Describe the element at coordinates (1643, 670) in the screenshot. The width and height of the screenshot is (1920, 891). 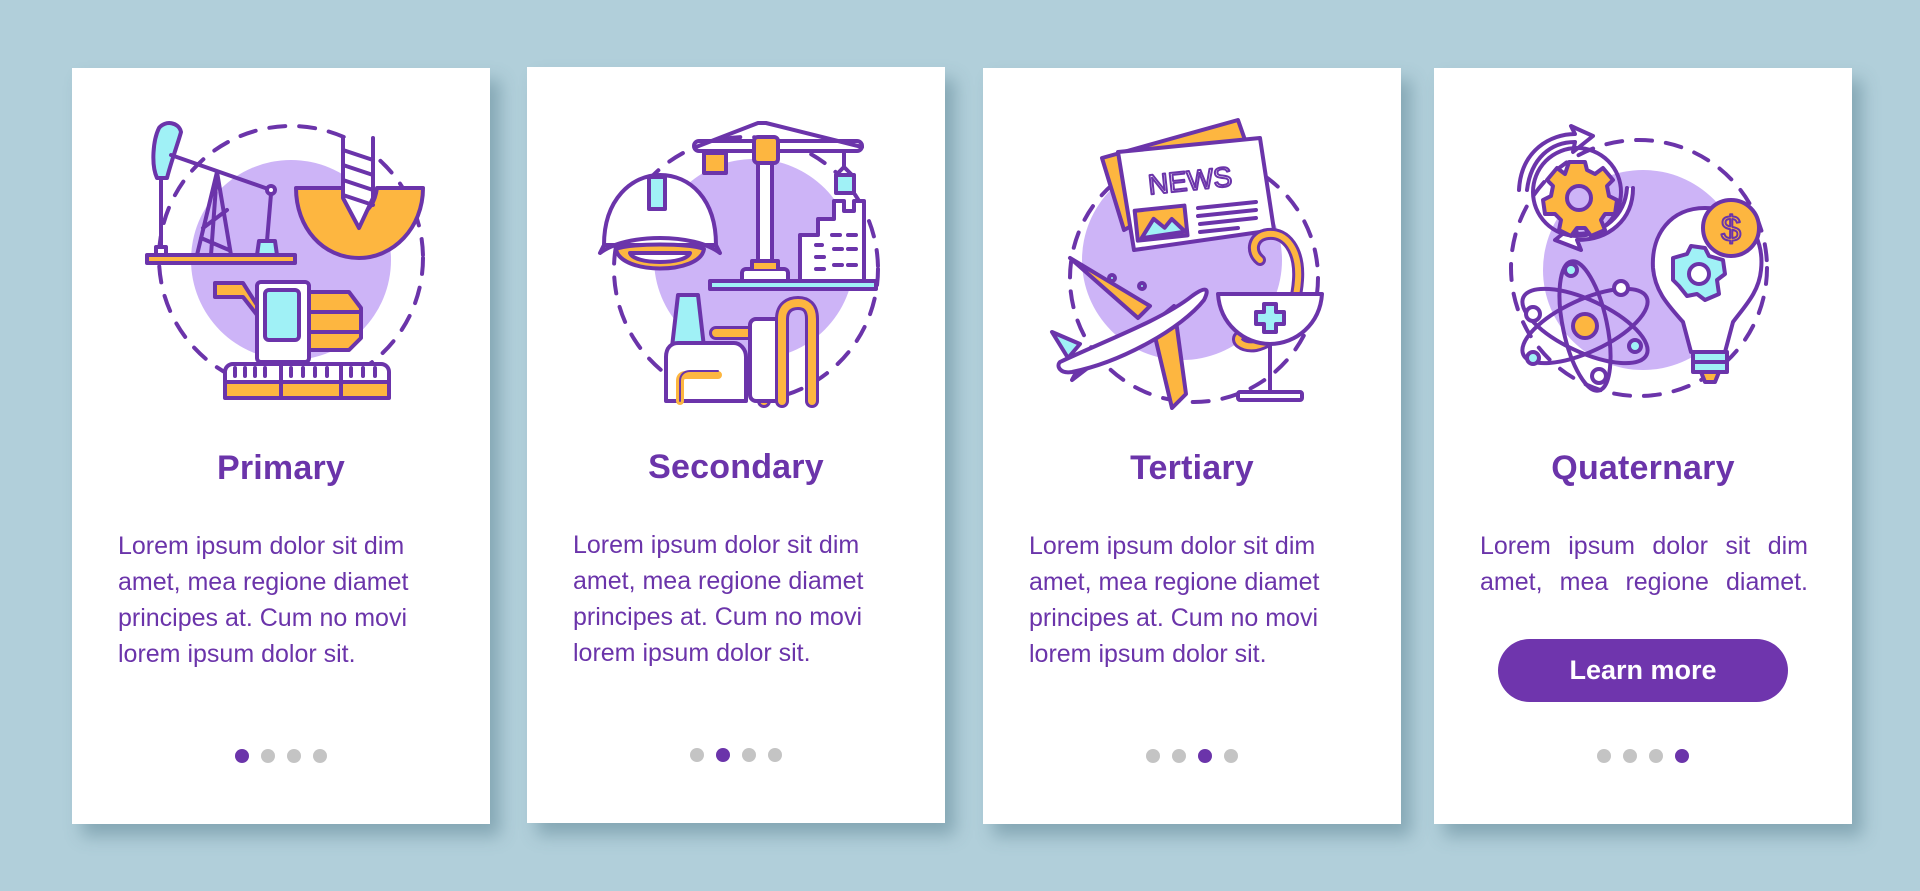
I see `learn-more-button: Learn more` at that location.